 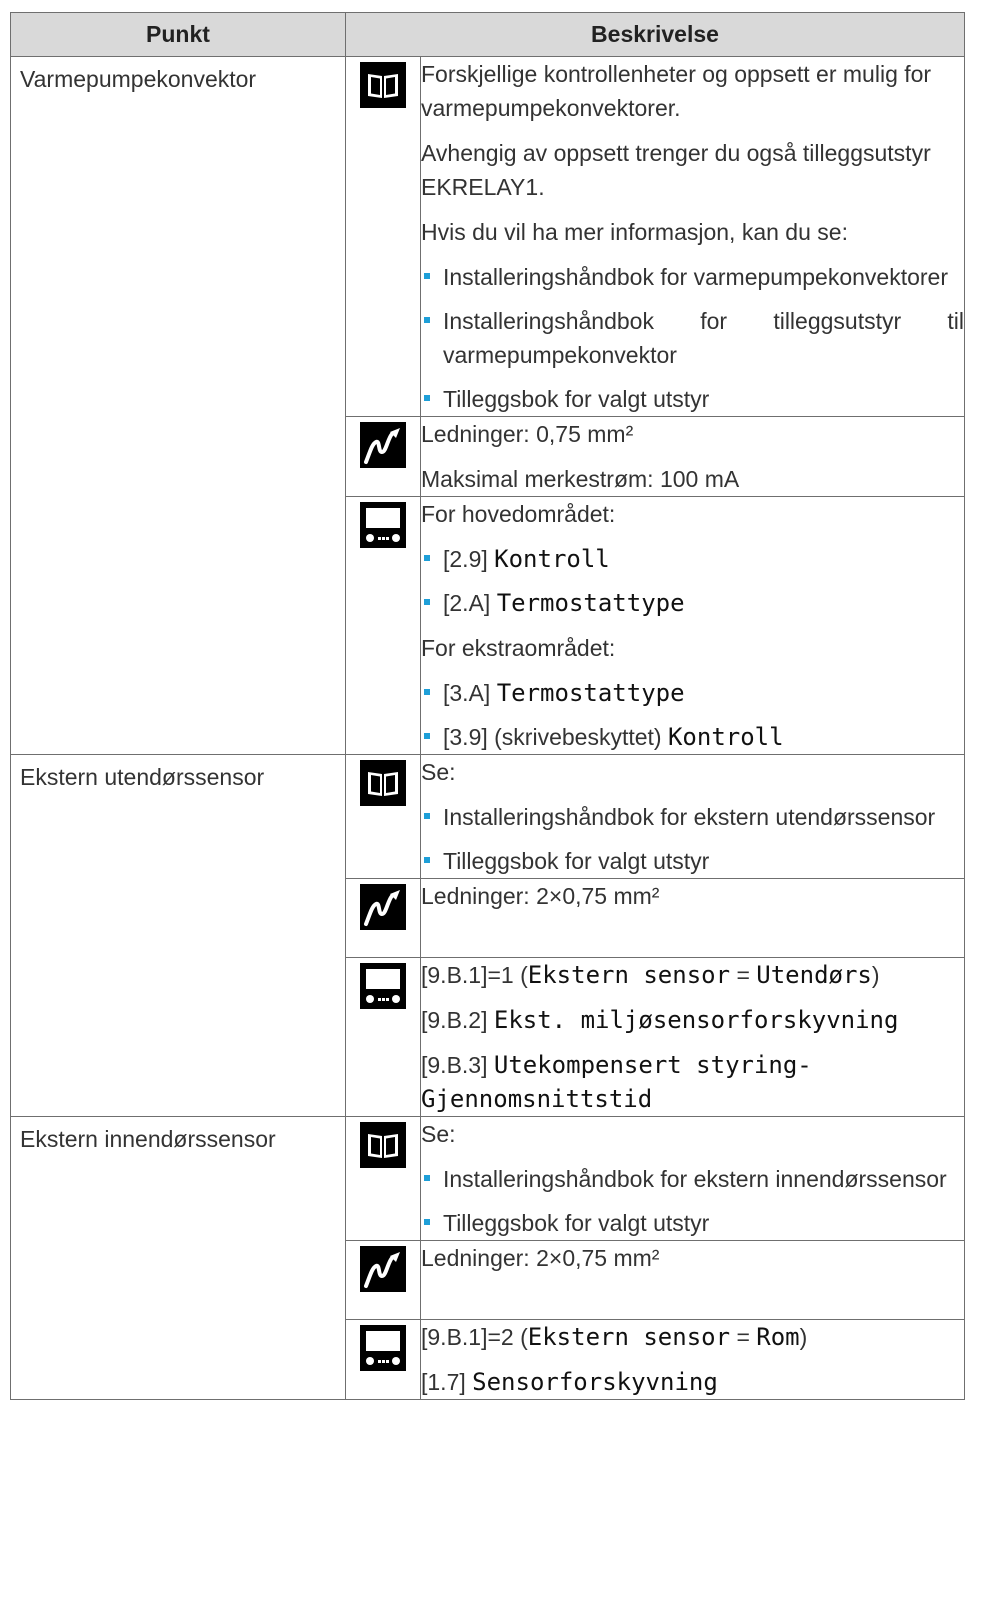 What do you see at coordinates (692, 603) in the screenshot?
I see `list-item: [2.A] Termostattype` at bounding box center [692, 603].